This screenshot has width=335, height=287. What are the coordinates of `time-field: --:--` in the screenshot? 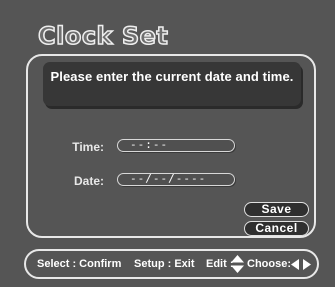 It's located at (176, 145).